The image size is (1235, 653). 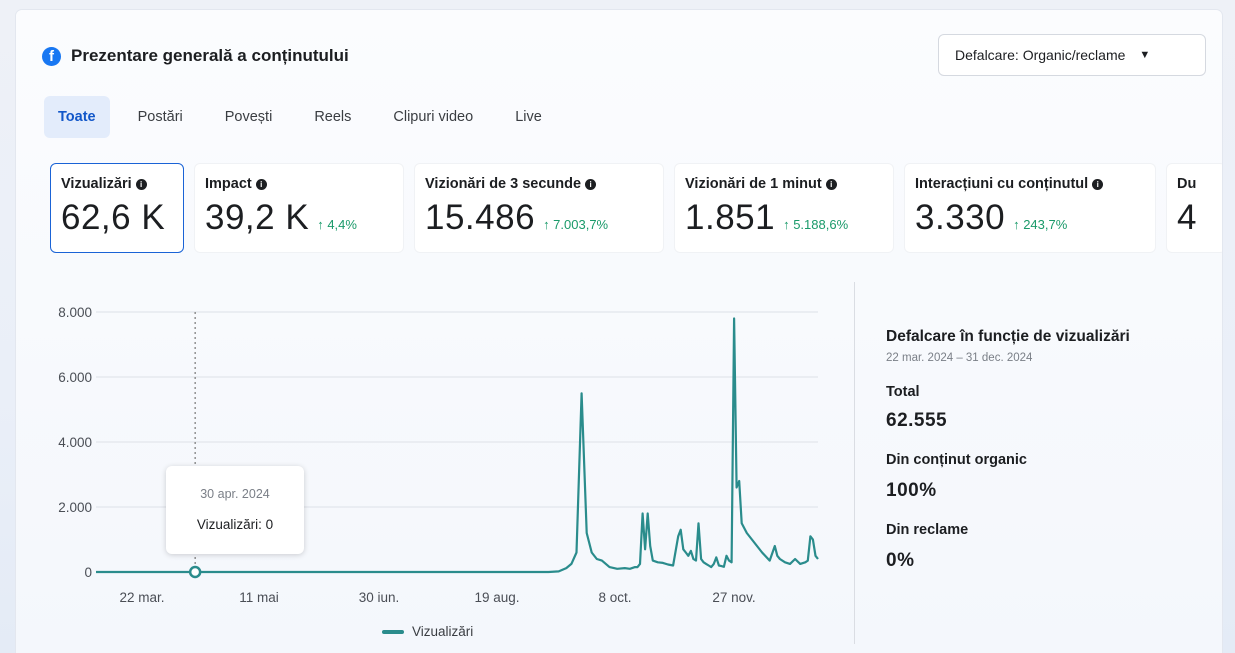 I want to click on metric-card-truncated: Du 4, so click(x=1194, y=208).